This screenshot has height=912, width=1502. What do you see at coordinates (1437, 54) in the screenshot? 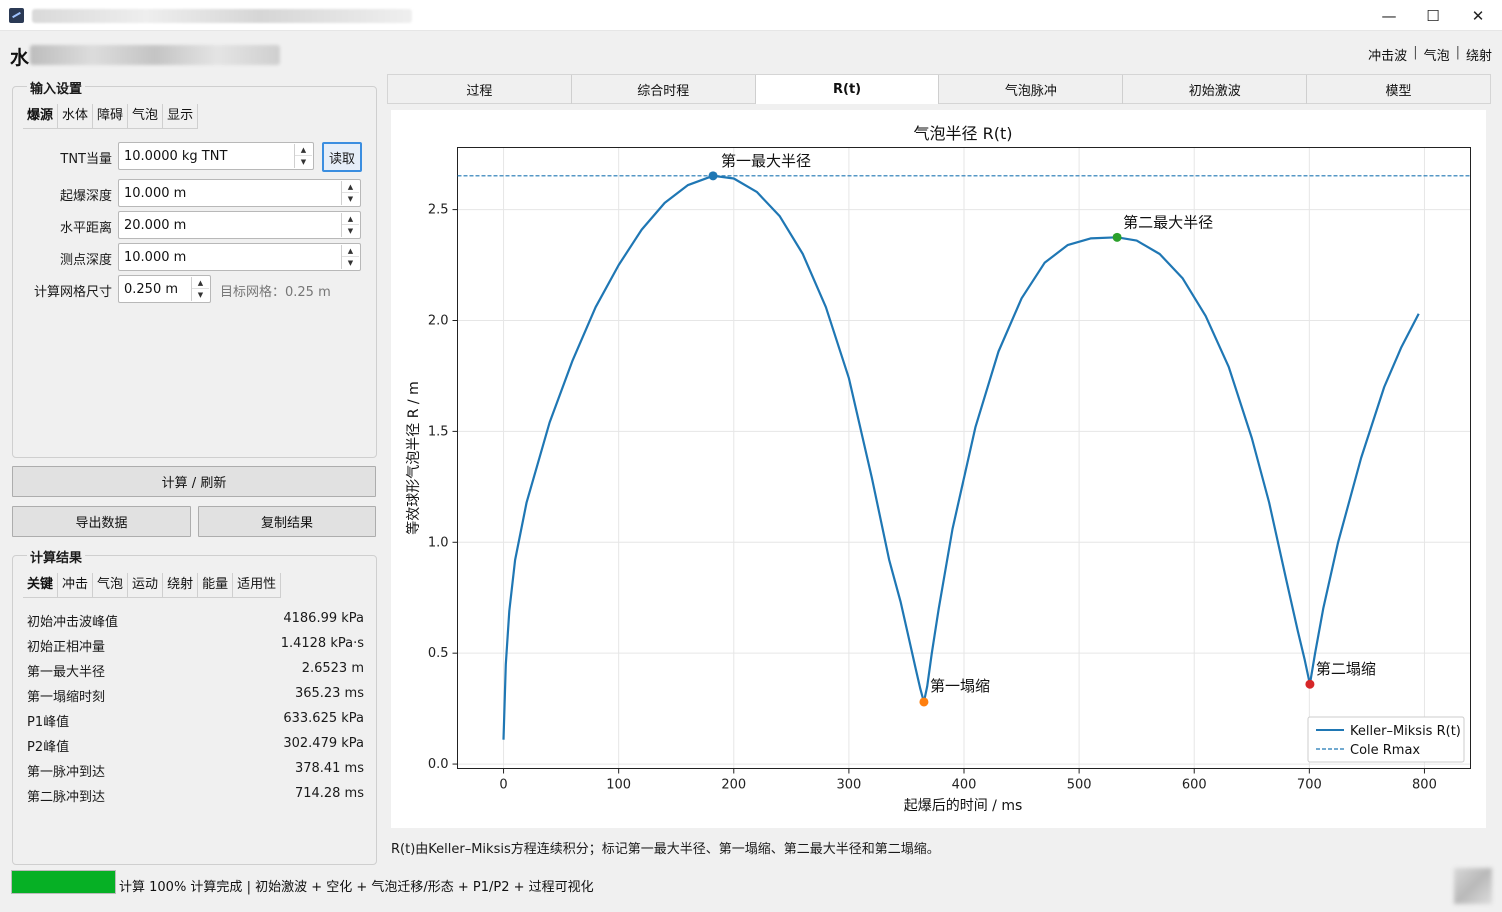
I see `nav-bubble-link: 气泡` at bounding box center [1437, 54].